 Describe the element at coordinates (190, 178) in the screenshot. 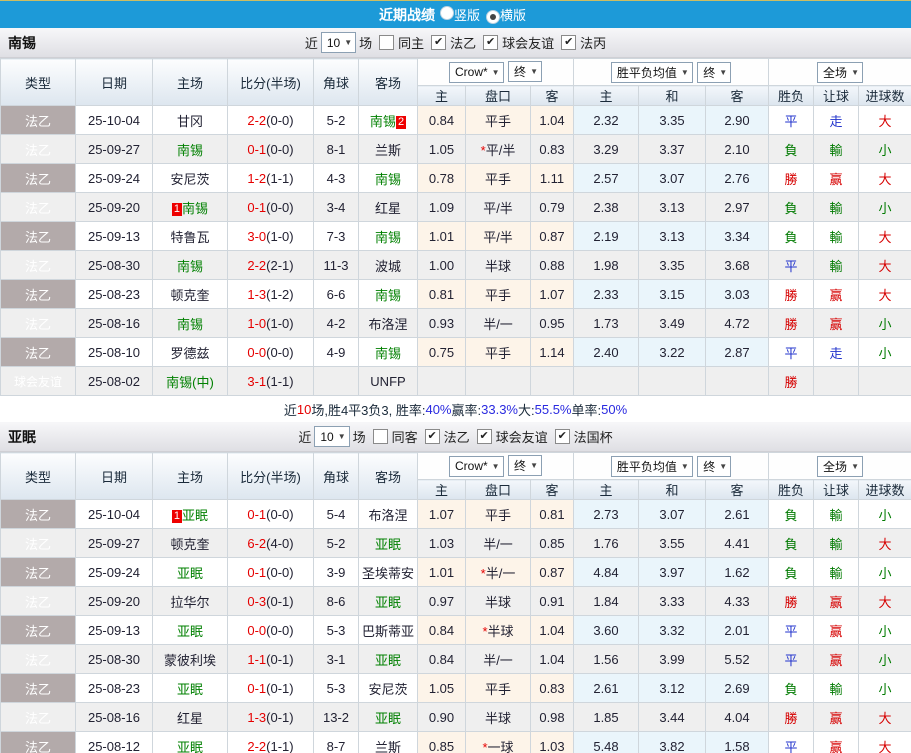

I see `home-team-cell: 安尼茨` at that location.